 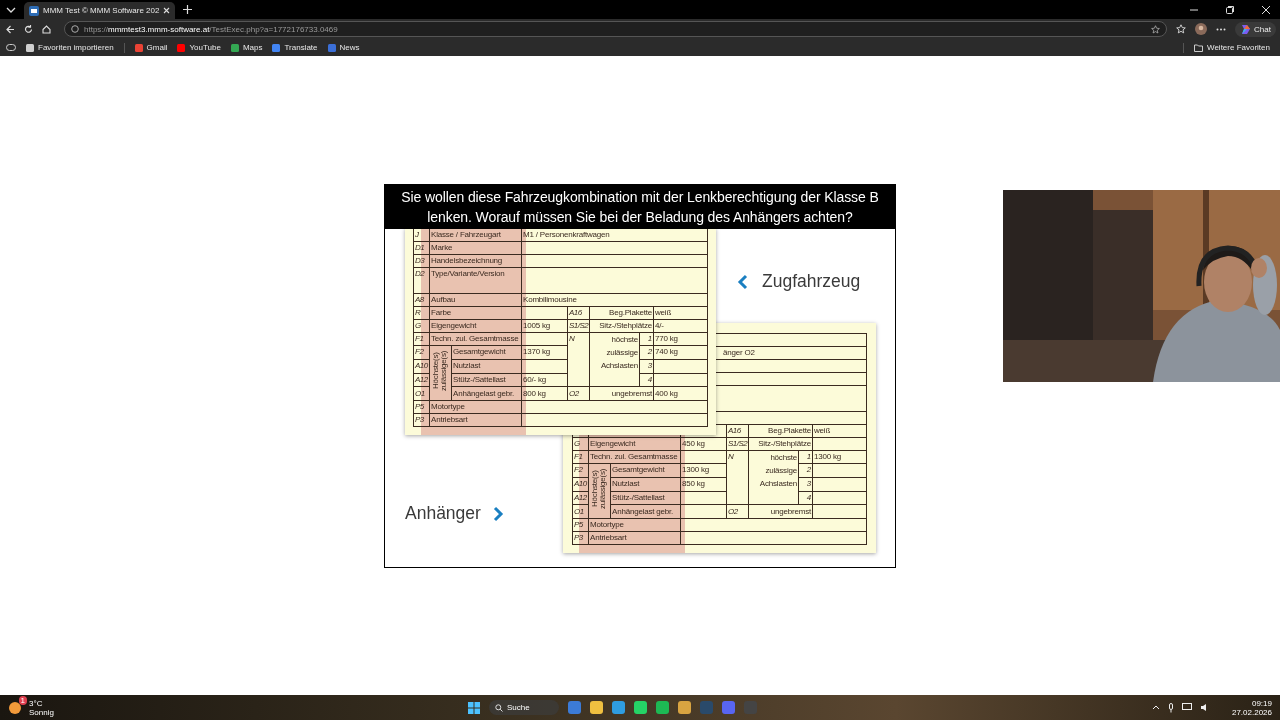 What do you see at coordinates (634, 538) in the screenshot?
I see `field-label: Antriebsart` at bounding box center [634, 538].